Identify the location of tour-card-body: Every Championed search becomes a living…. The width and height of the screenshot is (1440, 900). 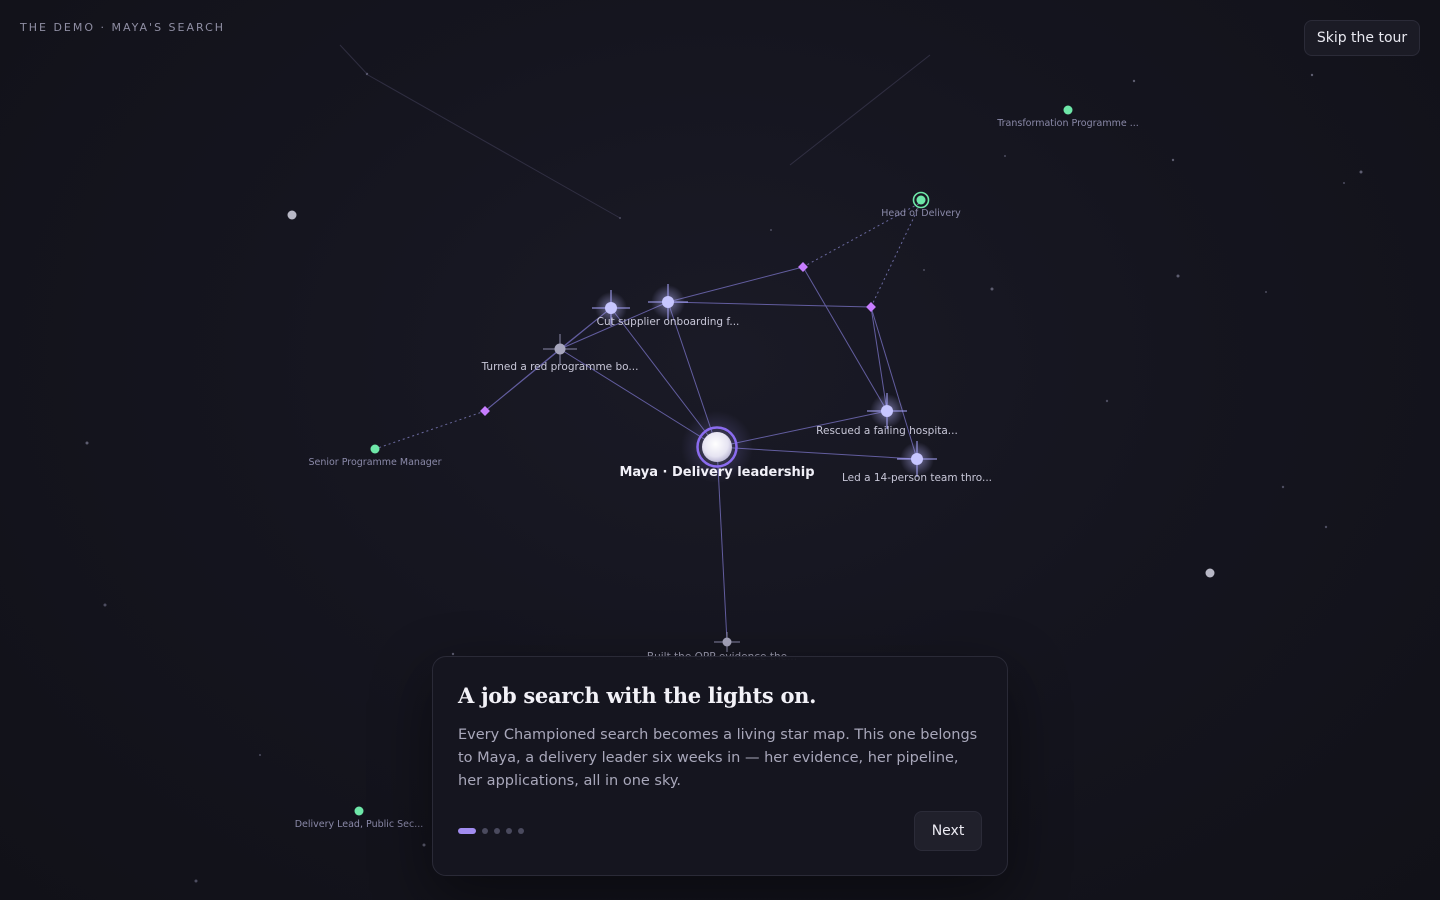
(718, 758).